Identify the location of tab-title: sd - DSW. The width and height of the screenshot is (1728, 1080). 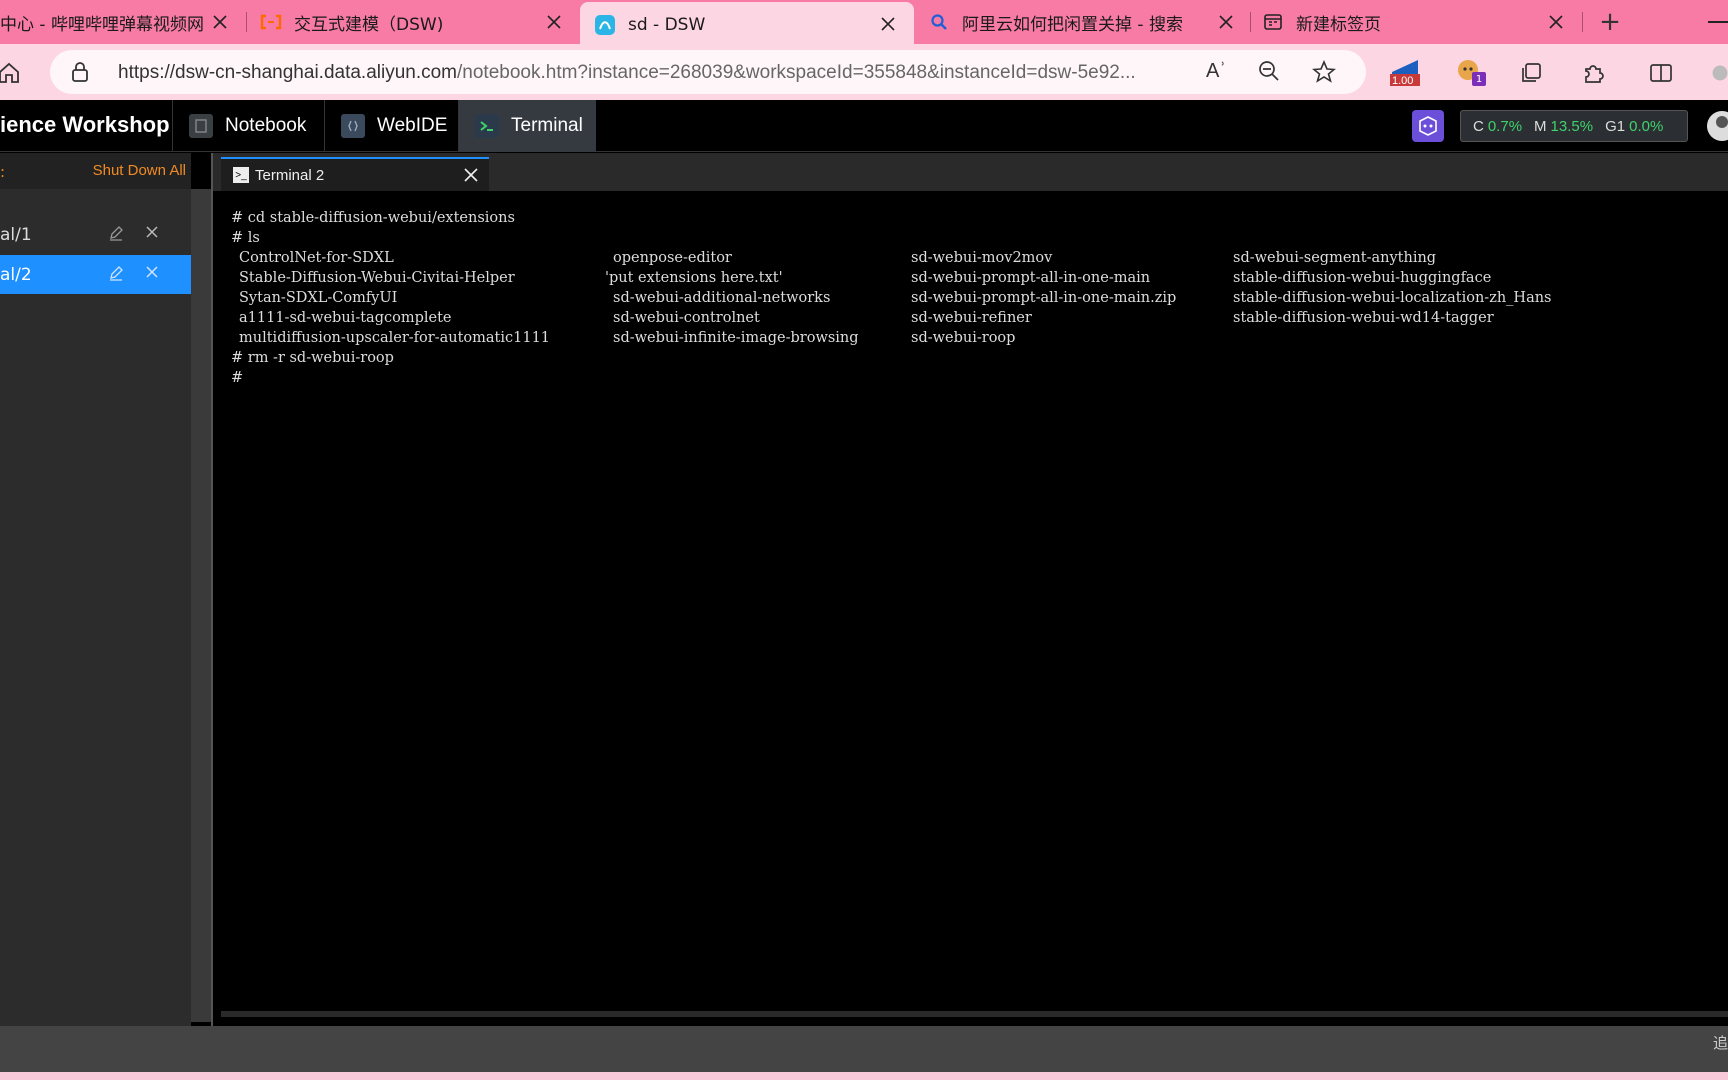
(667, 25).